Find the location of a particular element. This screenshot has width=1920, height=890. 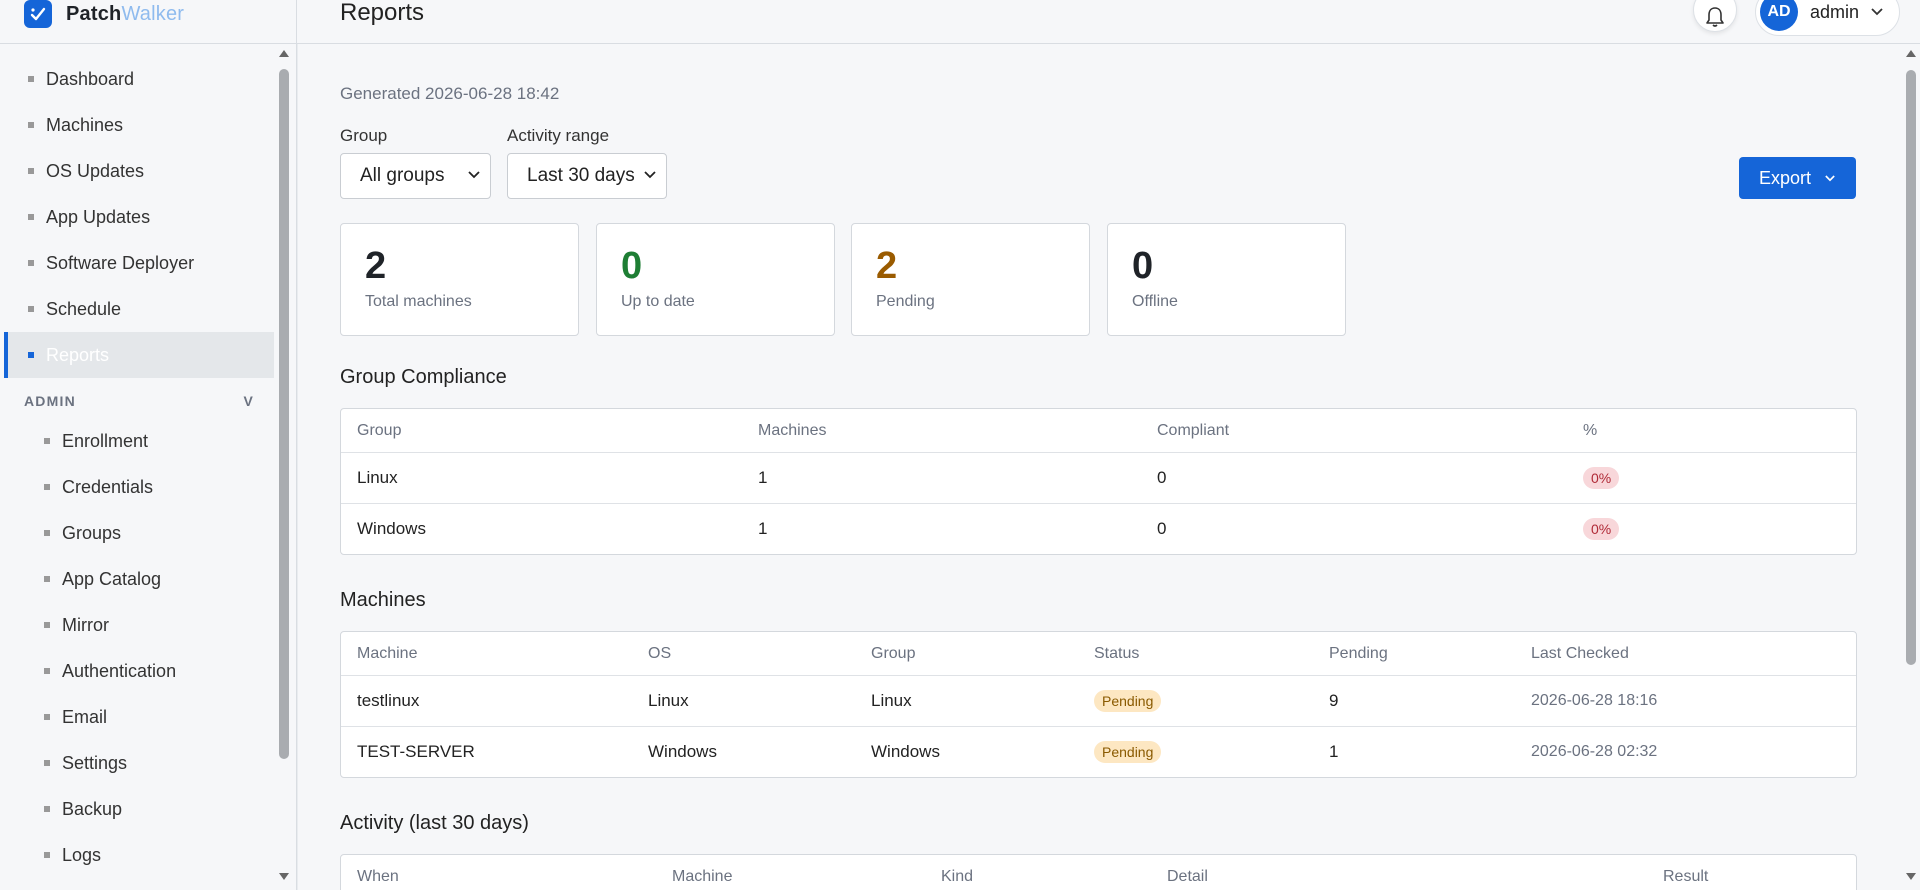

sidebar-item-app-catalog: App Catalog is located at coordinates (139, 579).